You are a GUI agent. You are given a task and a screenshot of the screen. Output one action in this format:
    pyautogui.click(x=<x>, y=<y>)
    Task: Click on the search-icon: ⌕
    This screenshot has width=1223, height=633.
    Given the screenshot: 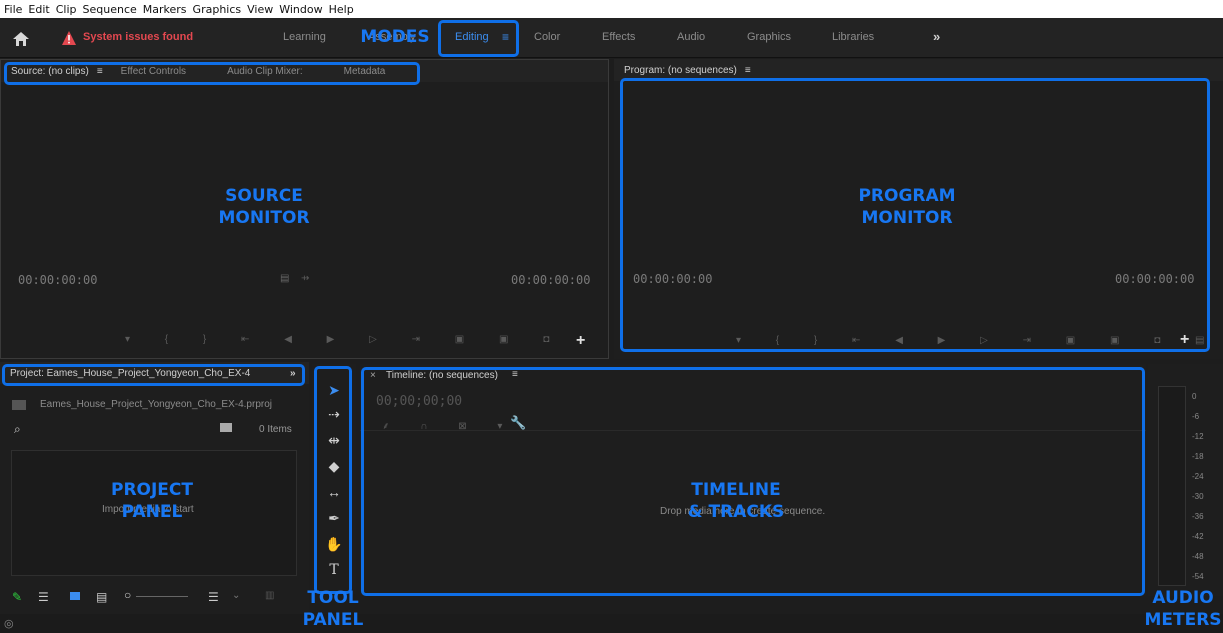 What is the action you would take?
    pyautogui.click(x=17, y=429)
    